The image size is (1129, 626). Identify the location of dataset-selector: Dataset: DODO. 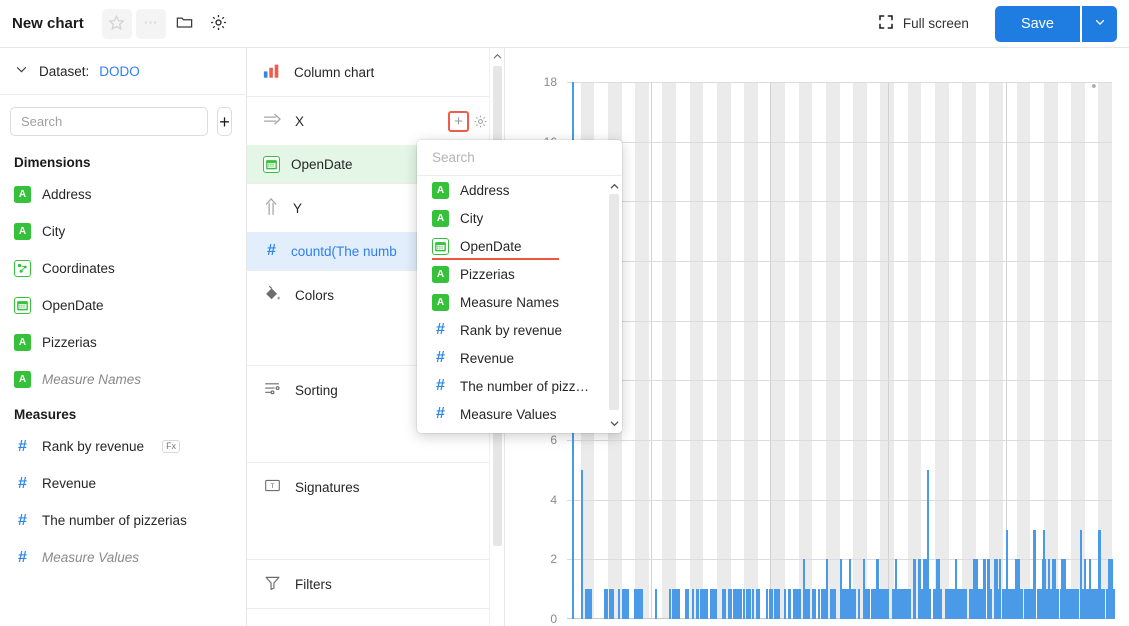
(123, 71).